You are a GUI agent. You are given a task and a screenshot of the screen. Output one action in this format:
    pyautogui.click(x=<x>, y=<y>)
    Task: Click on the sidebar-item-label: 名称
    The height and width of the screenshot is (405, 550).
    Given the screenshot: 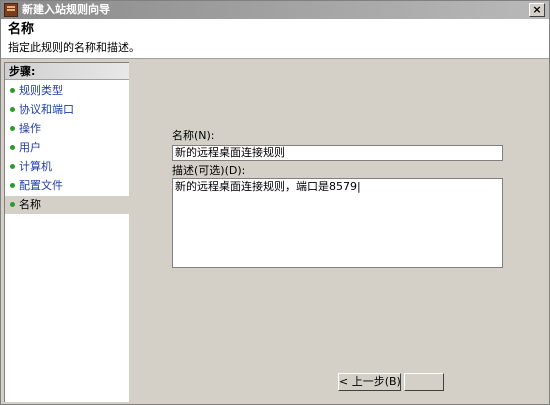 What is the action you would take?
    pyautogui.click(x=30, y=204)
    